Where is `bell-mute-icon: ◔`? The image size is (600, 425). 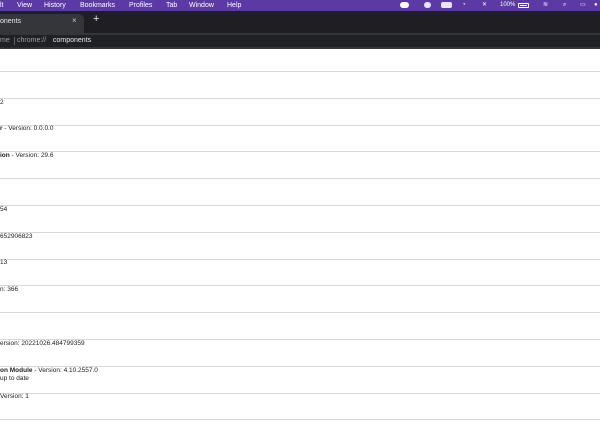
bell-mute-icon: ◔ is located at coordinates (464, 5).